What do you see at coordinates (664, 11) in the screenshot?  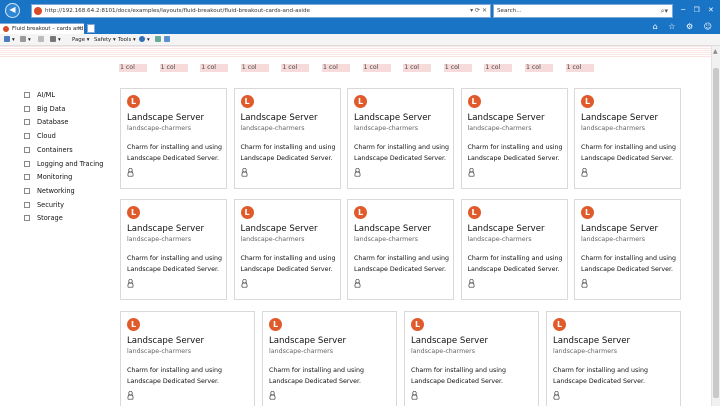 I see `search-icon: ⌕▾` at bounding box center [664, 11].